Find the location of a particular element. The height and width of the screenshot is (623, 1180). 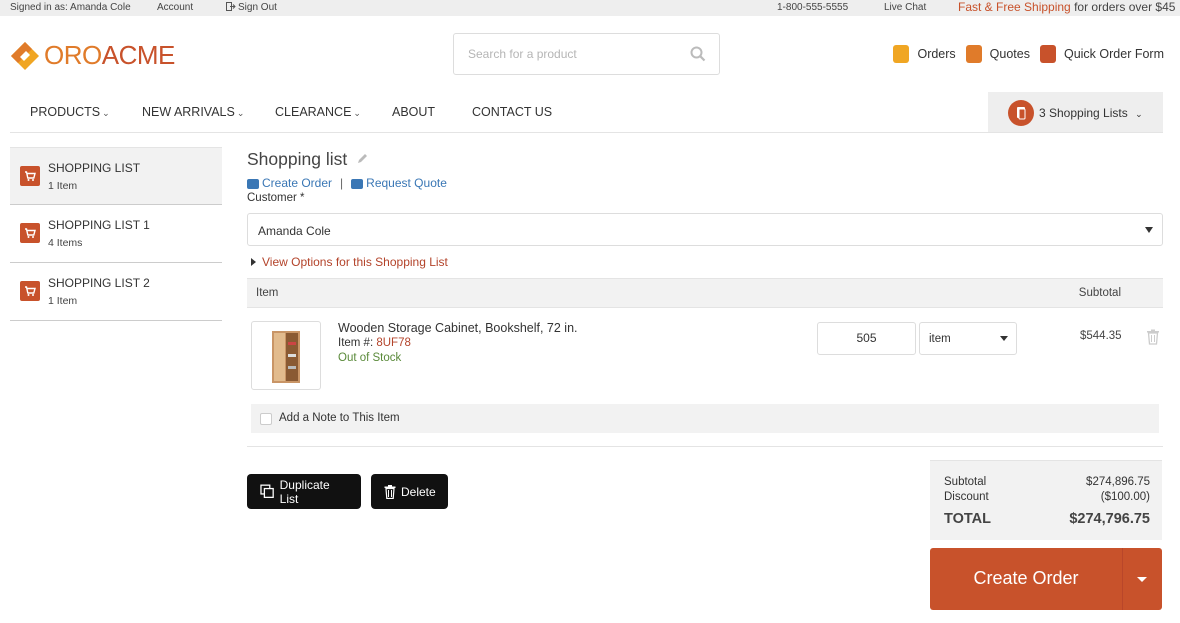

logo: OROACME is located at coordinates (92, 55).